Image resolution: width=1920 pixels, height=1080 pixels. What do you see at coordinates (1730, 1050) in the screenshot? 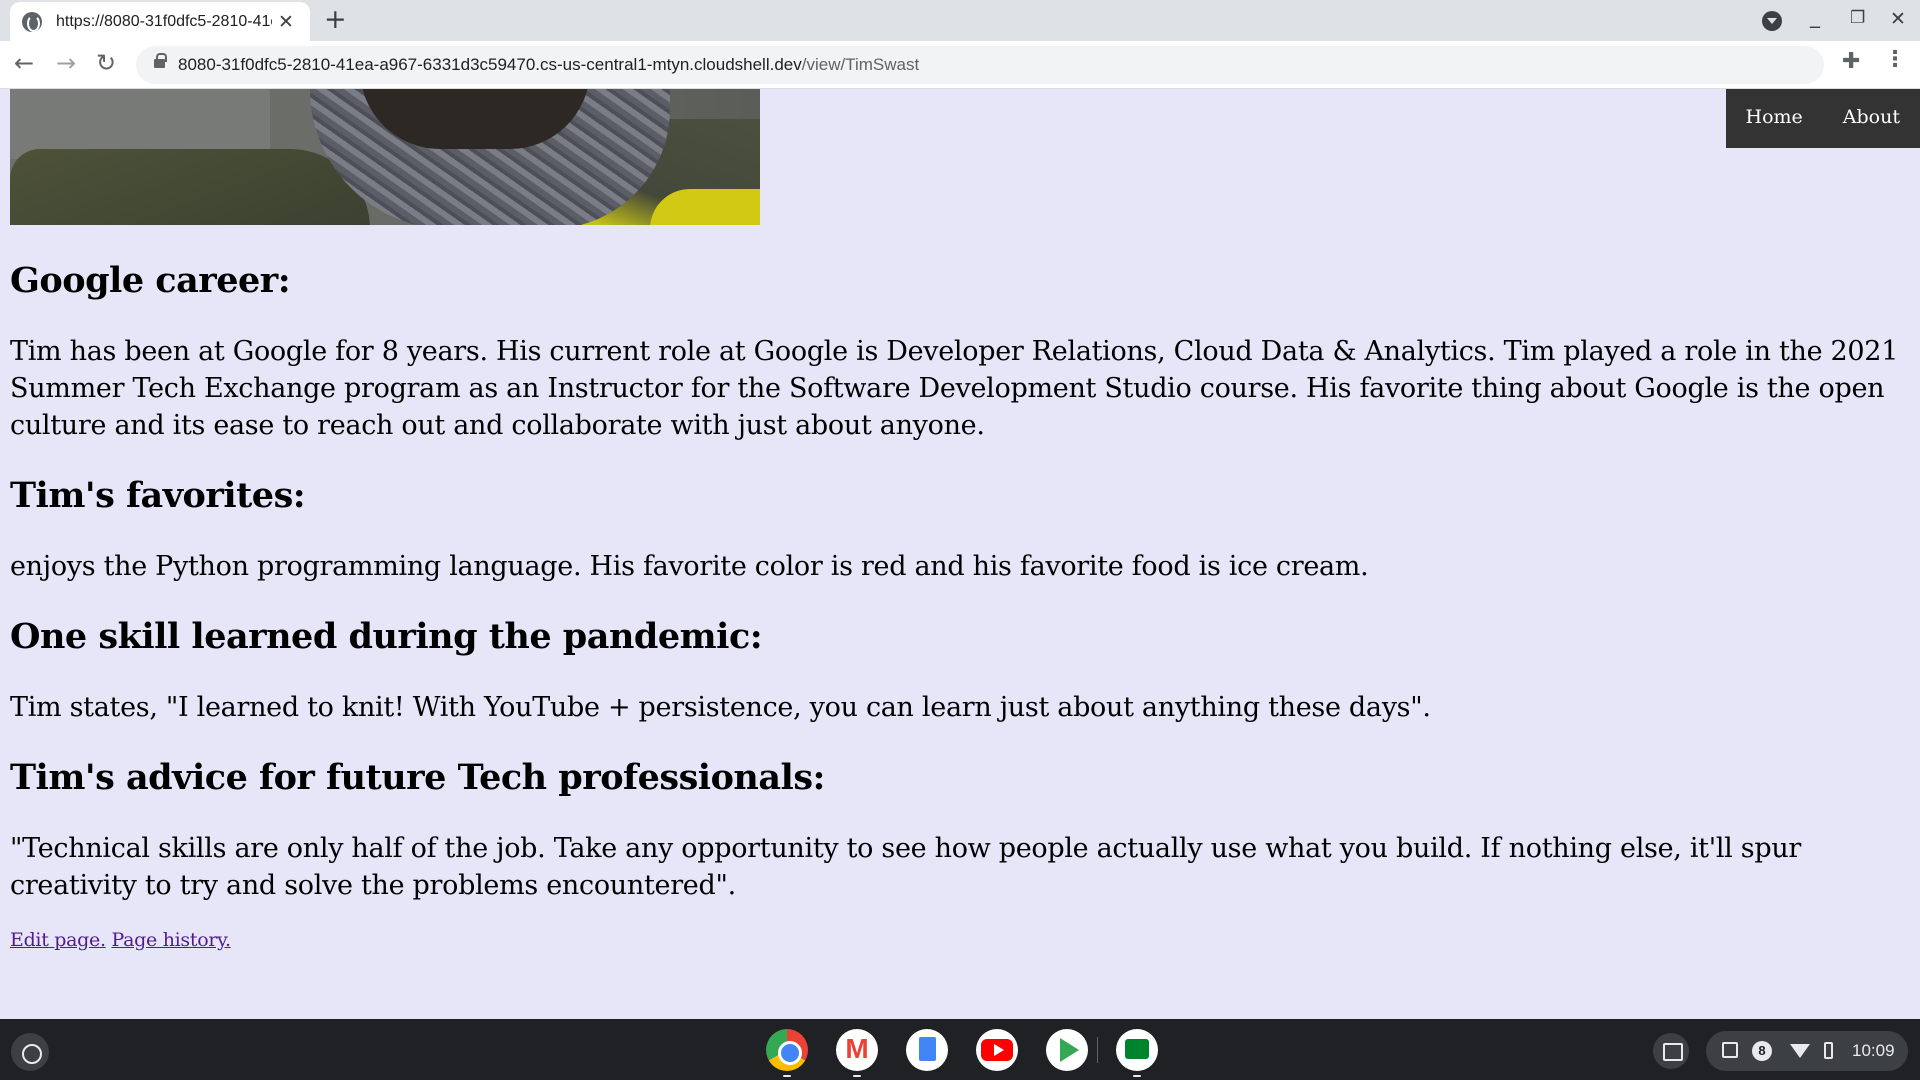
I see `calendar-icon` at bounding box center [1730, 1050].